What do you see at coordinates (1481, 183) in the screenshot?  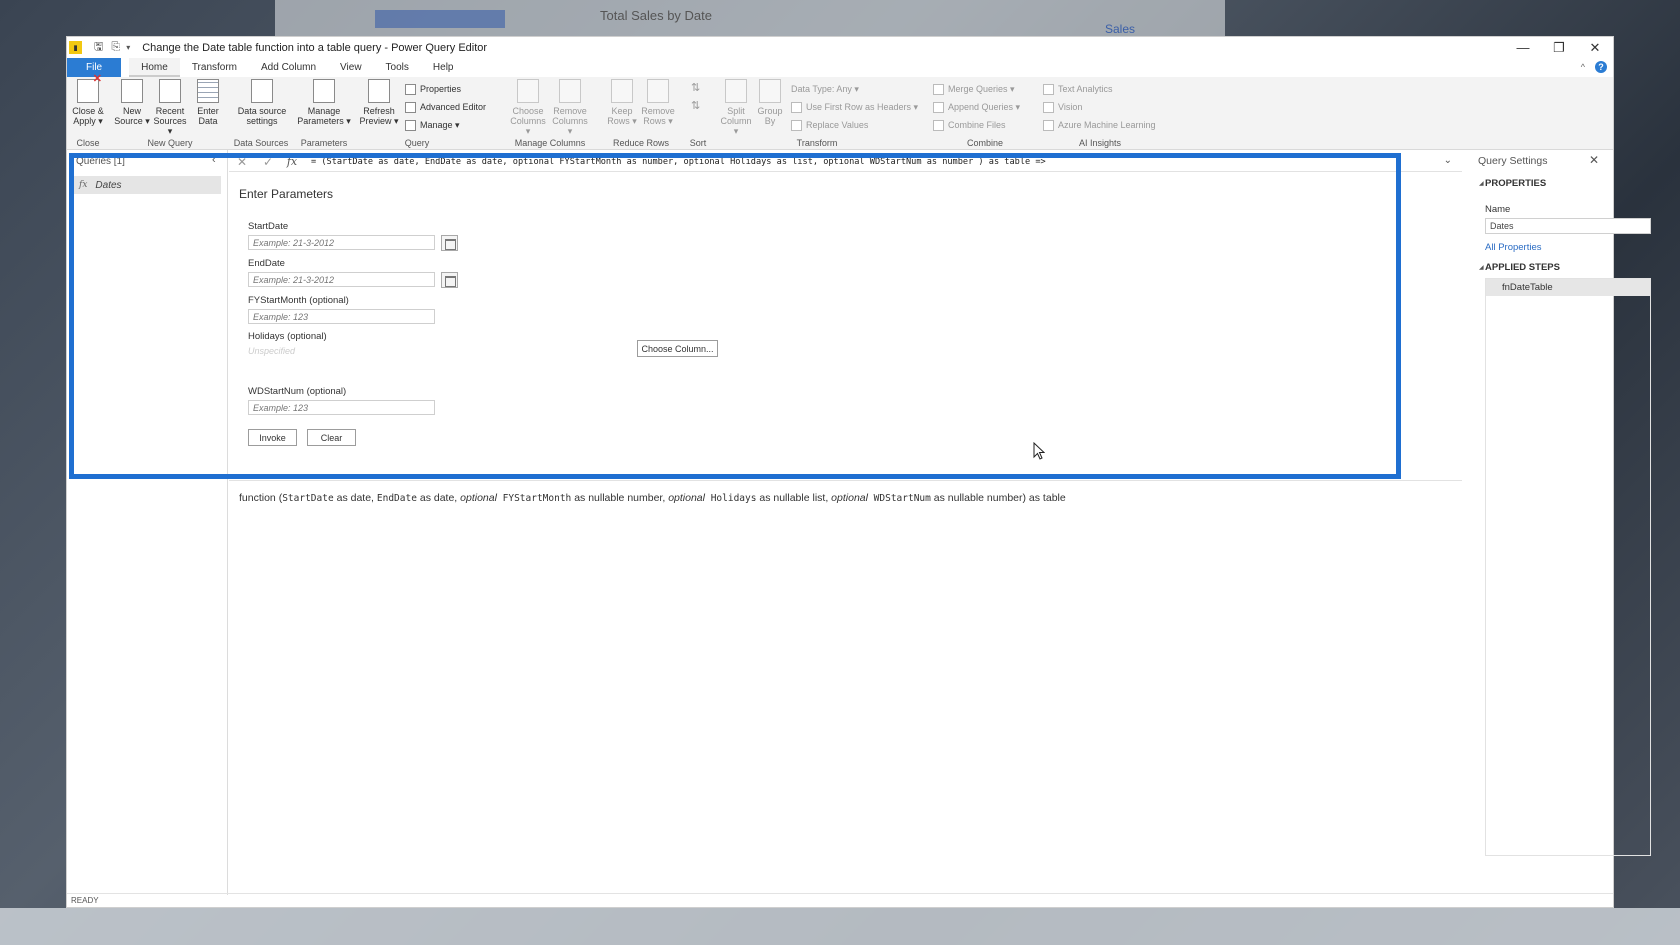 I see `collapse-properties-icon: ◢` at bounding box center [1481, 183].